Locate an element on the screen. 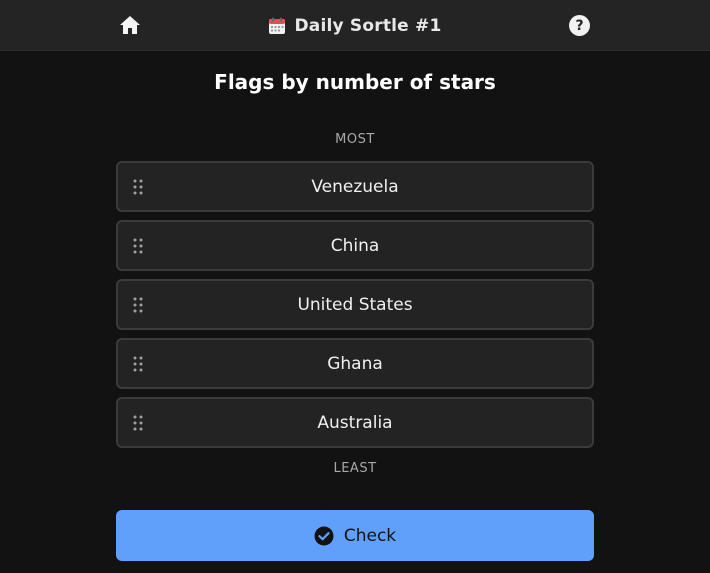 The height and width of the screenshot is (573, 710). list-item-label: Venezuela is located at coordinates (355, 186).